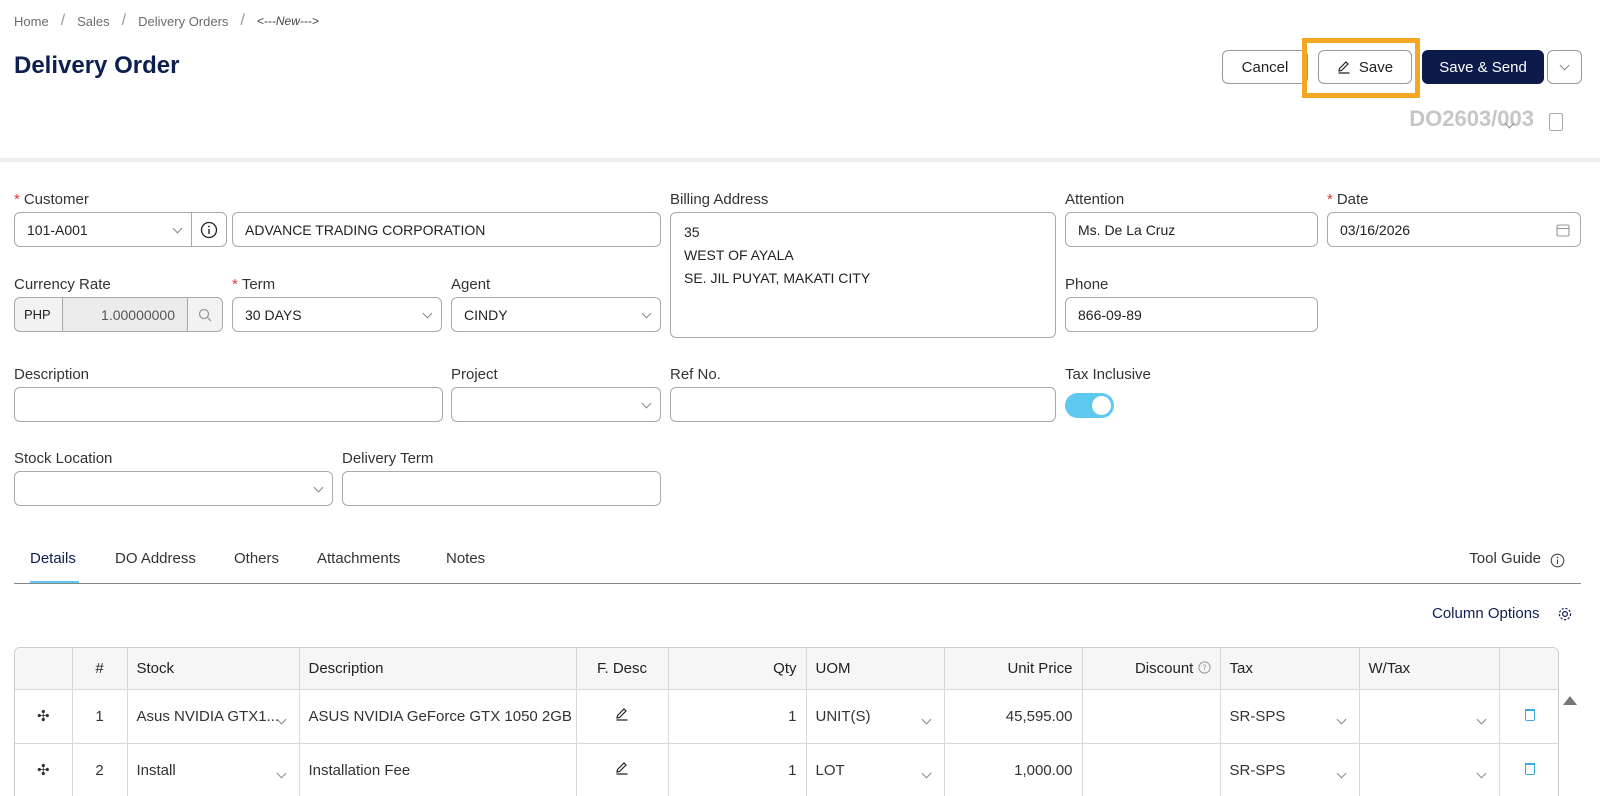 This screenshot has width=1600, height=796. I want to click on search-icon, so click(205, 314).